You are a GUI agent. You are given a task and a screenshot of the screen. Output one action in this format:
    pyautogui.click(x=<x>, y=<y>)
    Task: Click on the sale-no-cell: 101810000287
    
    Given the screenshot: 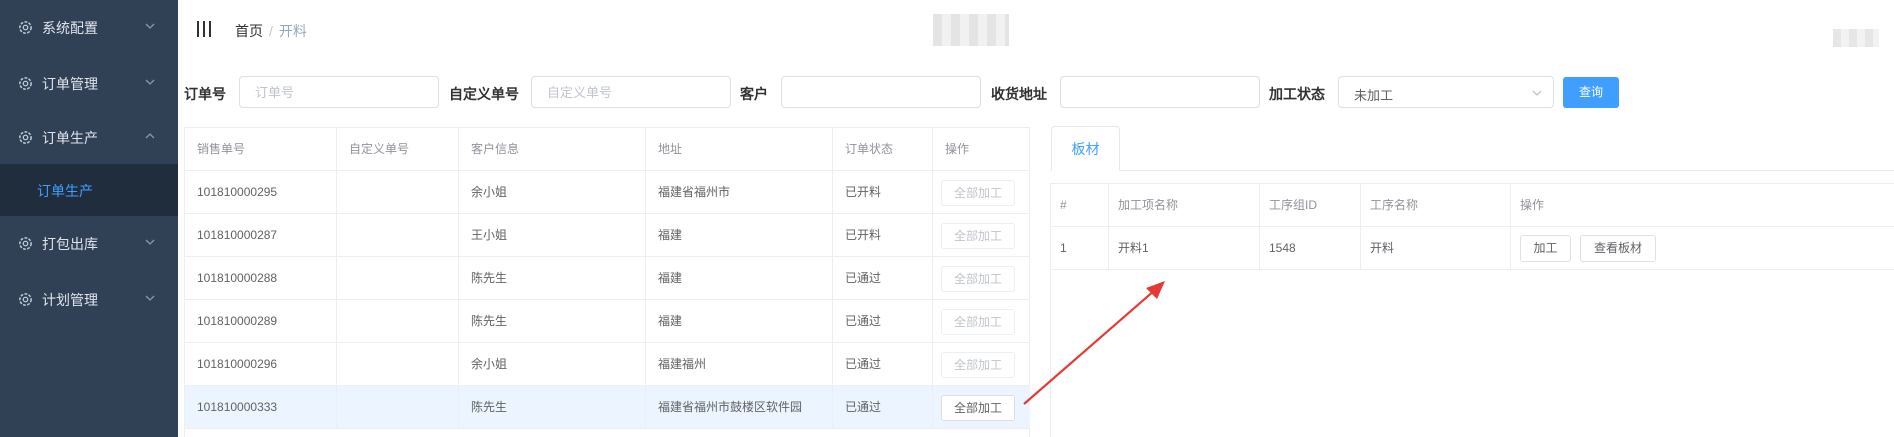 What is the action you would take?
    pyautogui.click(x=261, y=235)
    